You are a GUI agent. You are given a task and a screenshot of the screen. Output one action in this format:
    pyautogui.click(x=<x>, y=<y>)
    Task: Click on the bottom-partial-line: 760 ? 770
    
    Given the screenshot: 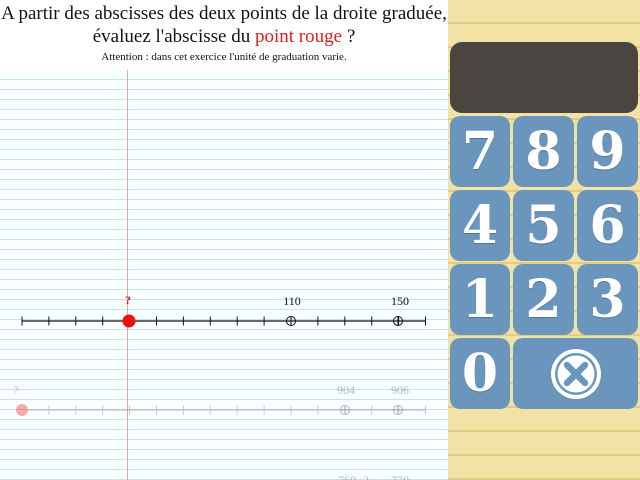 What is the action you would take?
    pyautogui.click(x=373, y=476)
    